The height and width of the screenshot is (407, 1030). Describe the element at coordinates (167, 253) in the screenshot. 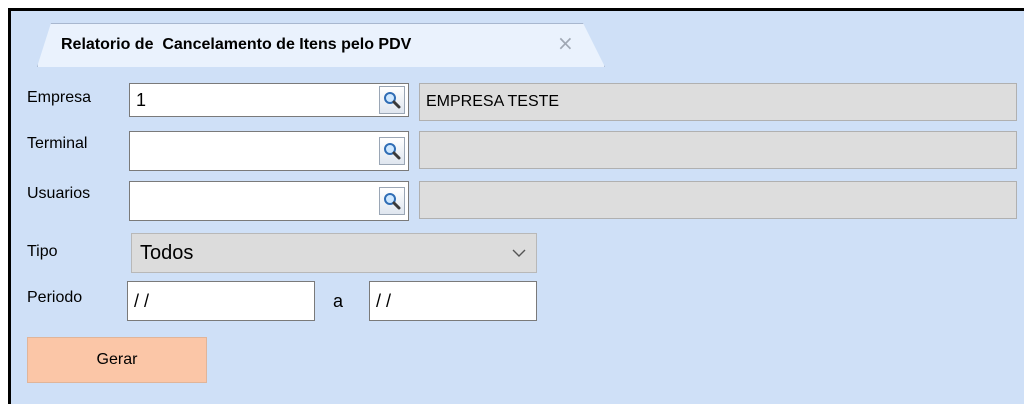

I see `tipo-selected-value: Todos` at that location.